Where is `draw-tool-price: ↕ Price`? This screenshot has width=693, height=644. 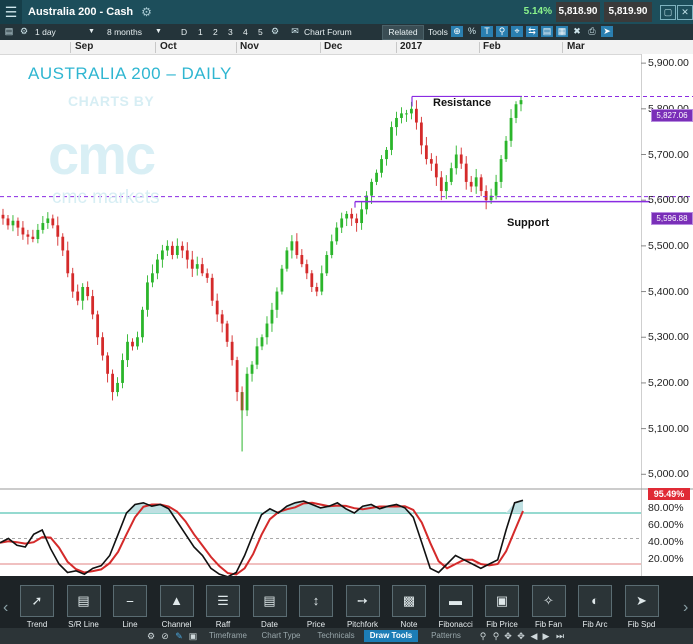
draw-tool-price: ↕ Price is located at coordinates (316, 607).